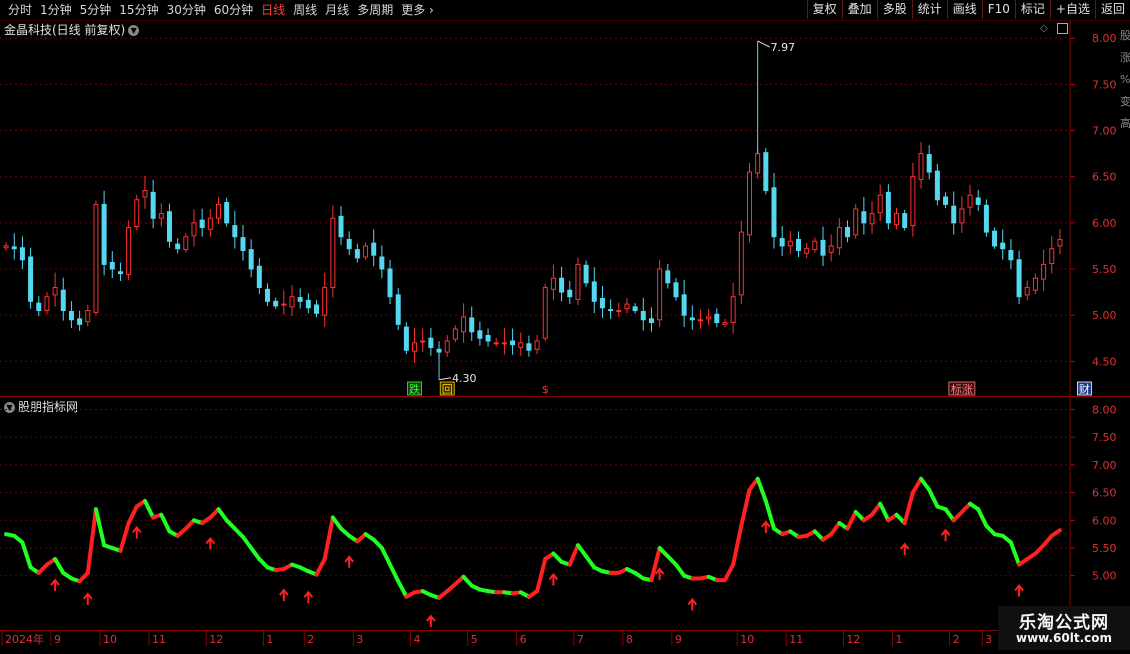 The image size is (1130, 654). I want to click on period-tab: 1分钟, so click(56, 10).